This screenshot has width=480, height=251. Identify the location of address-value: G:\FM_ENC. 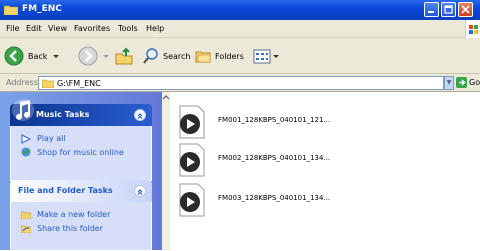
(79, 83).